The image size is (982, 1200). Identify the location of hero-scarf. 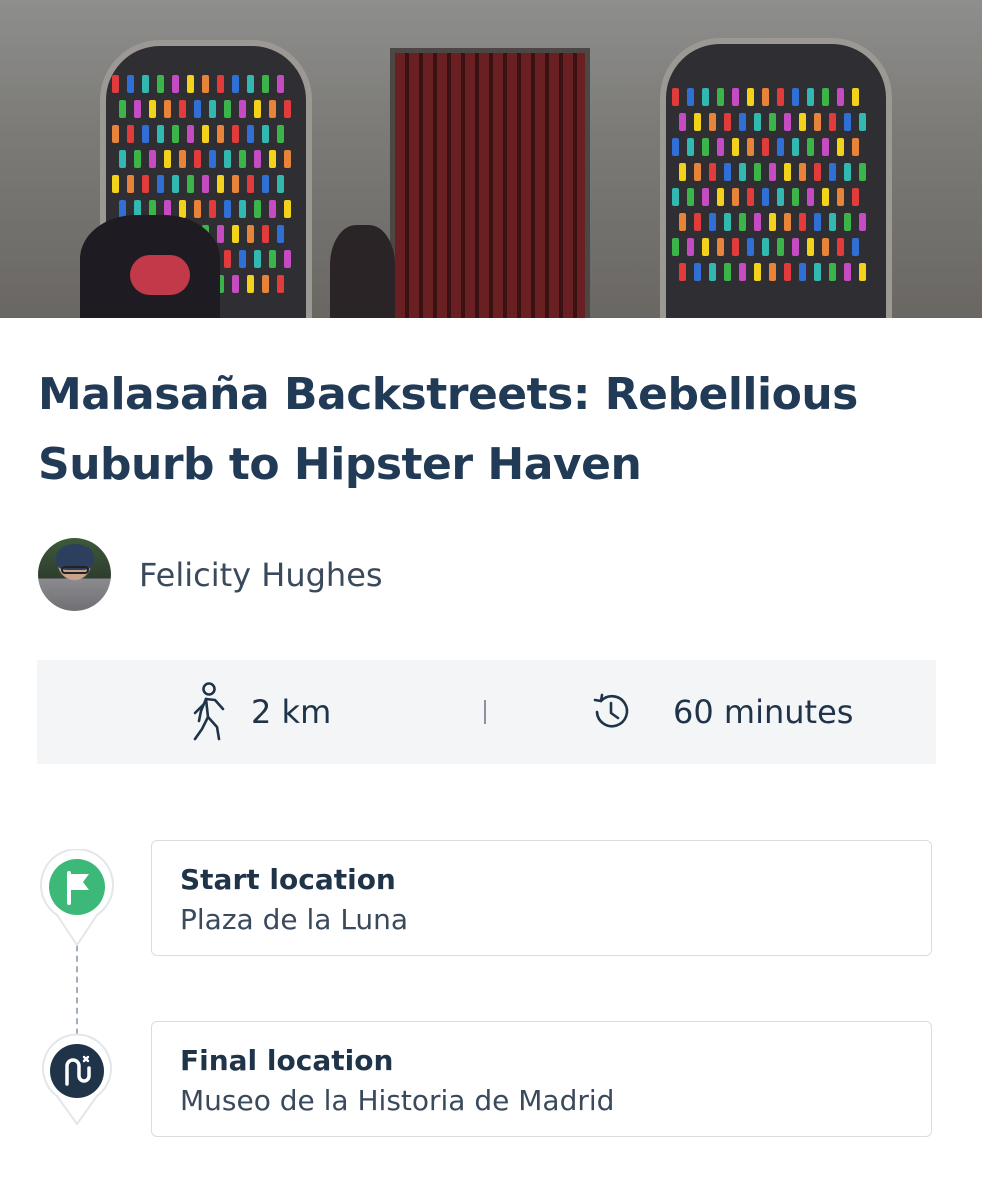
(160, 275).